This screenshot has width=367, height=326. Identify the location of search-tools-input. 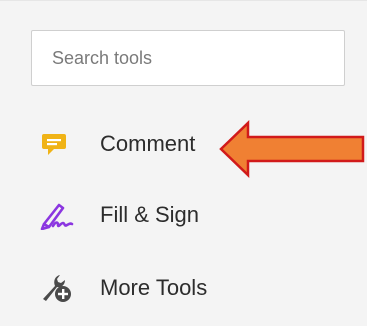
(188, 58).